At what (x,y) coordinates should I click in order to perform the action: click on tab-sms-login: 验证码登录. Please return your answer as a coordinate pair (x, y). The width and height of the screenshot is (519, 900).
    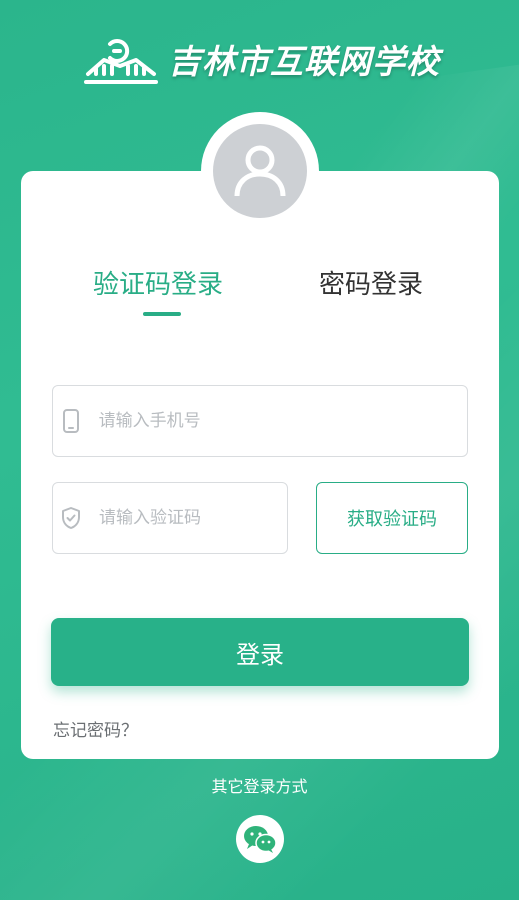
    Looking at the image, I should click on (158, 285).